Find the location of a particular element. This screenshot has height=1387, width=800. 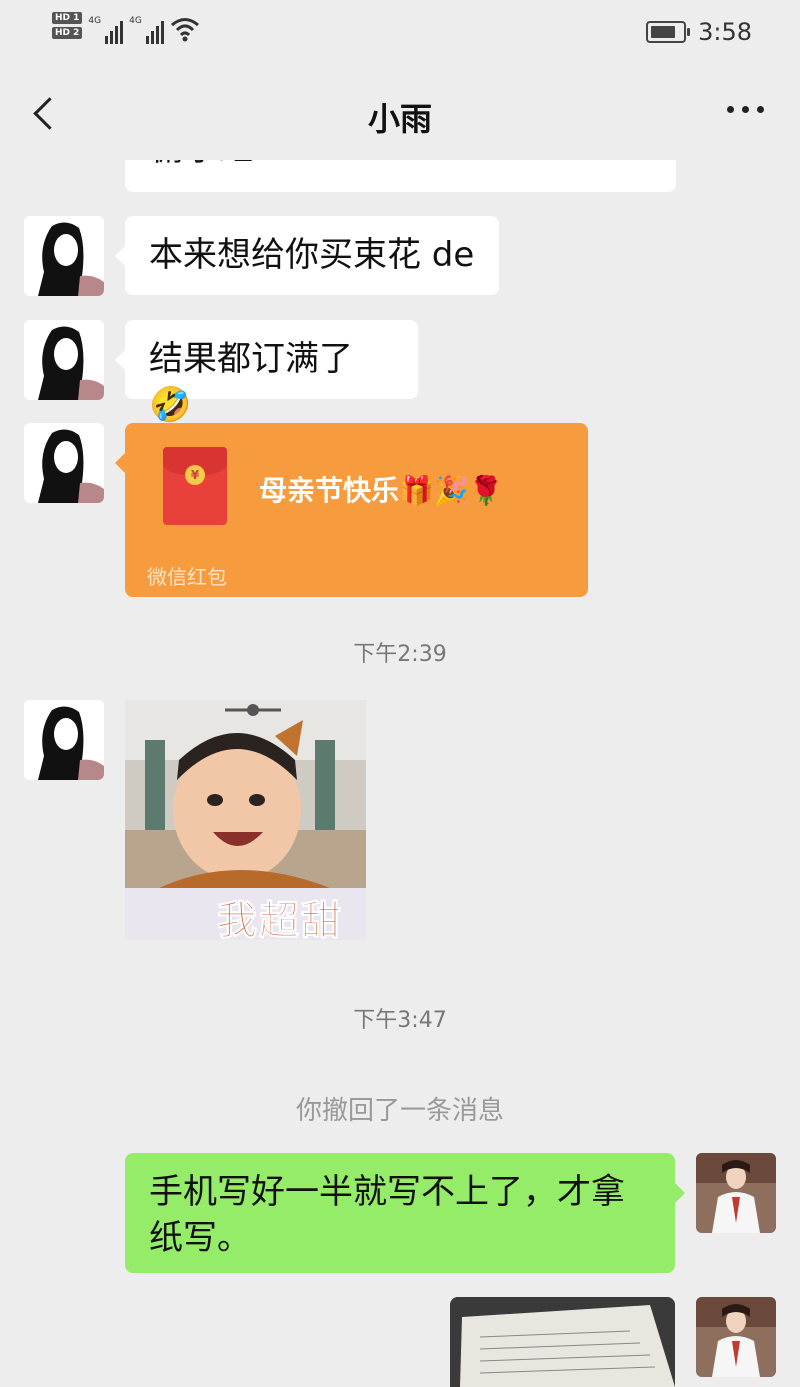

timestamp: 下午3:47 is located at coordinates (400, 1020).